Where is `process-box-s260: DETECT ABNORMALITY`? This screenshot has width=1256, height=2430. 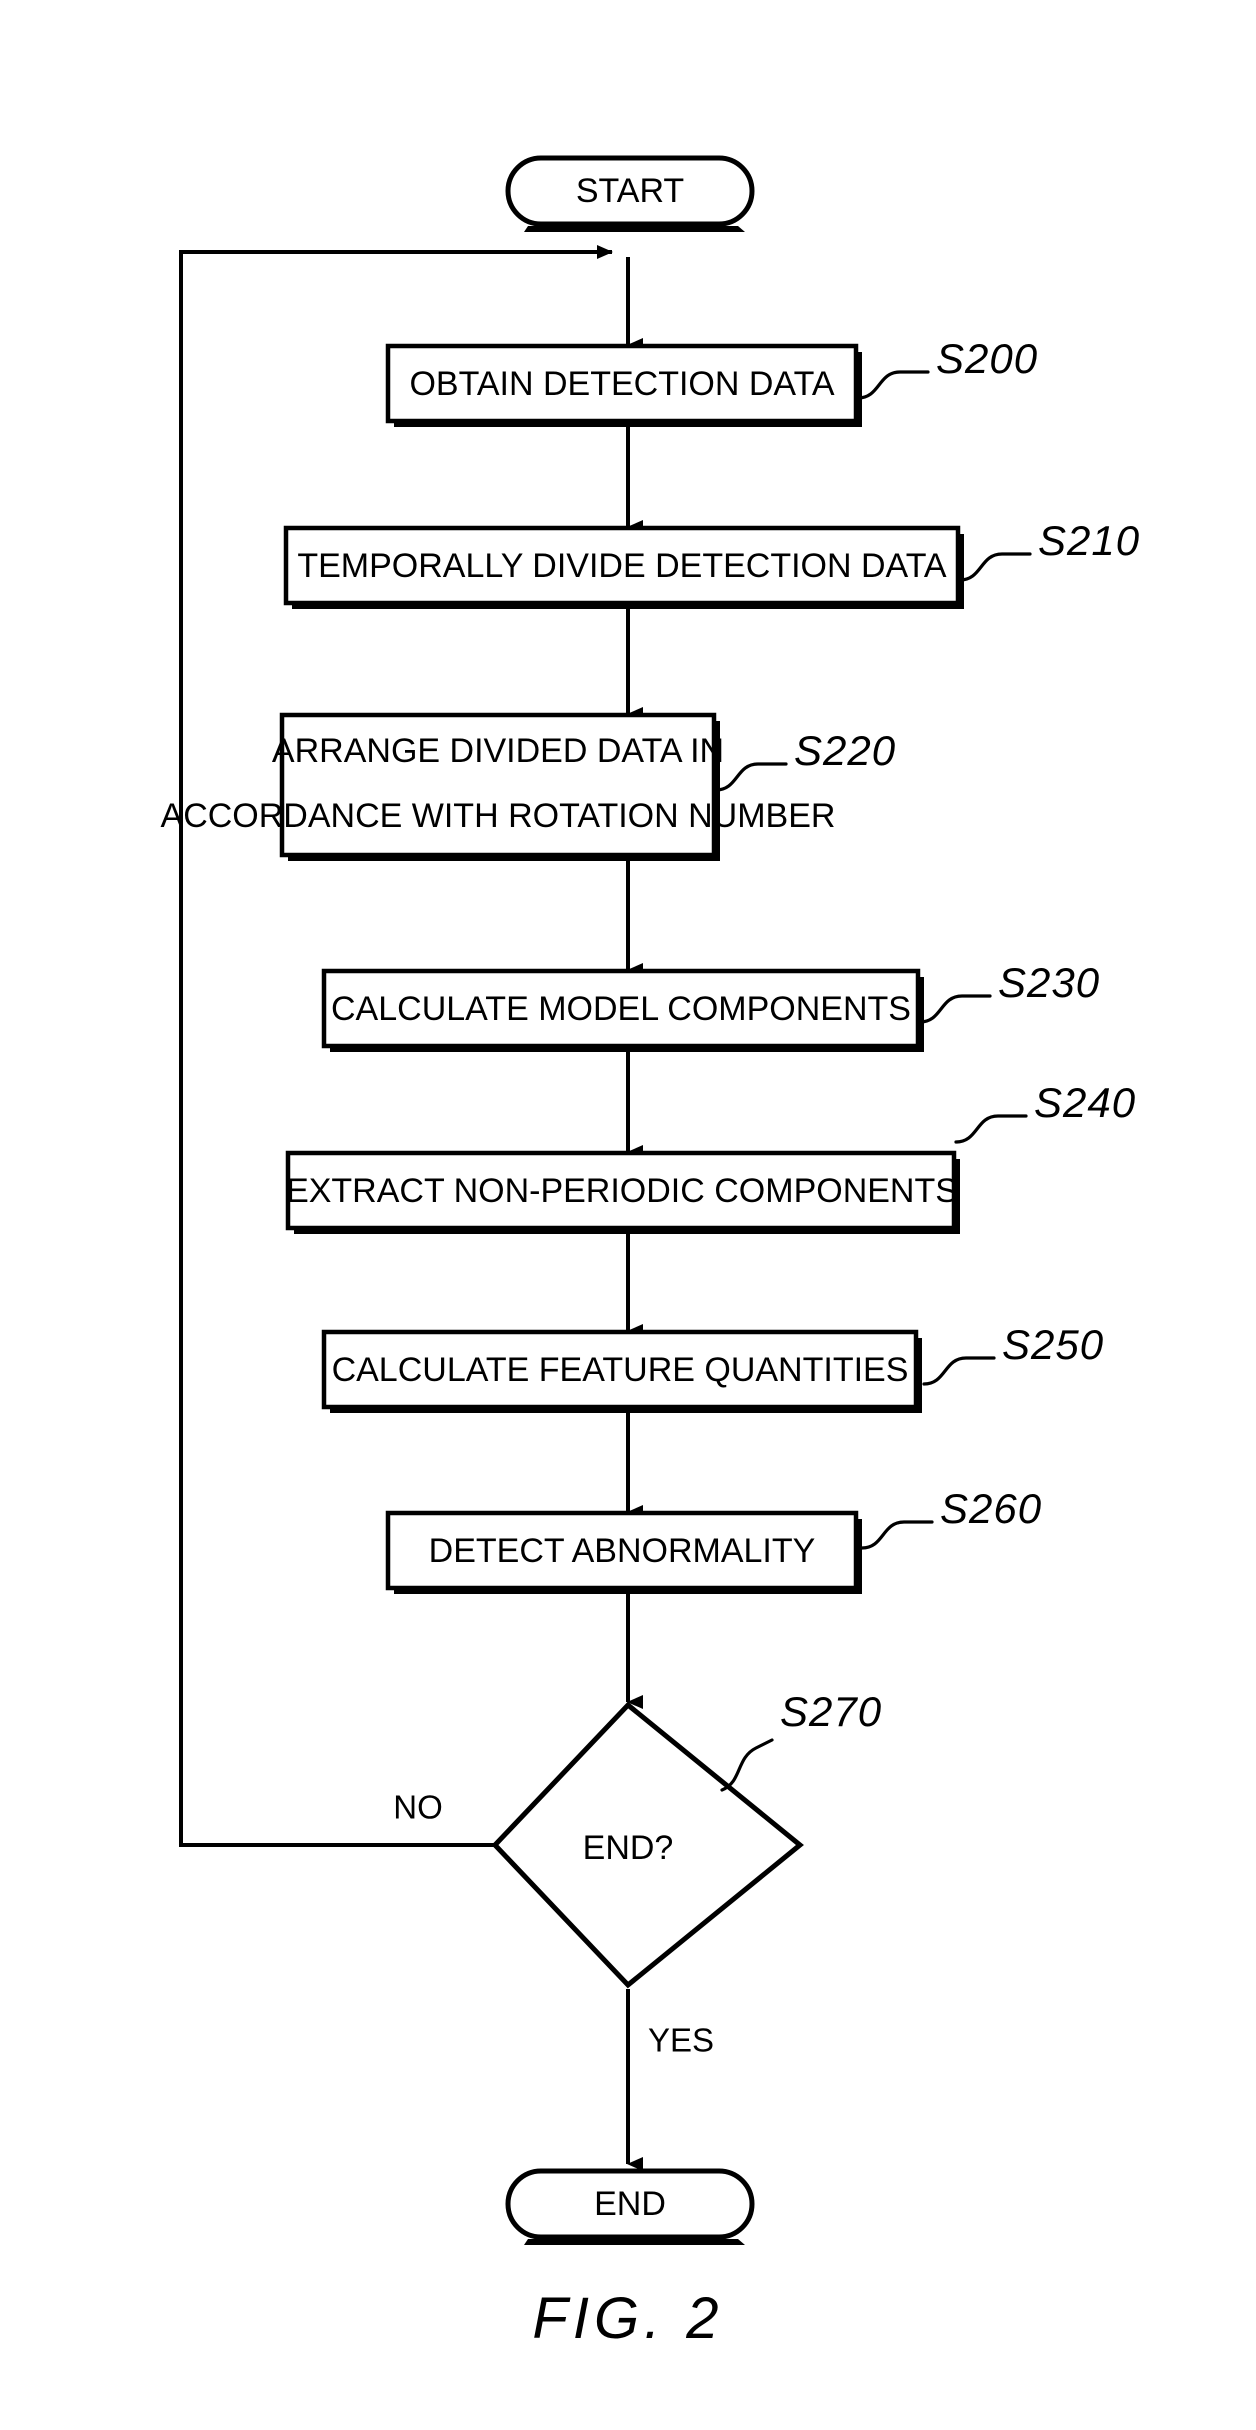
process-box-s260: DETECT ABNORMALITY is located at coordinates (623, 1552).